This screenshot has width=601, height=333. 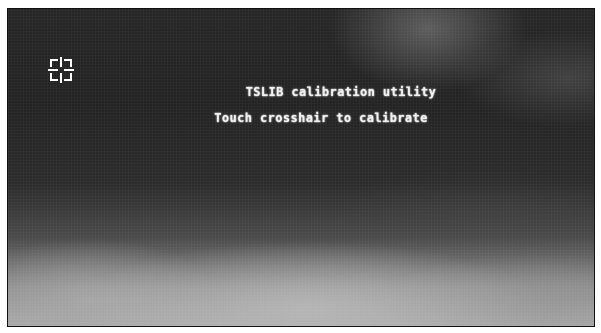 I want to click on calibration-instruction: Touch crosshair to calibrate, so click(x=321, y=118).